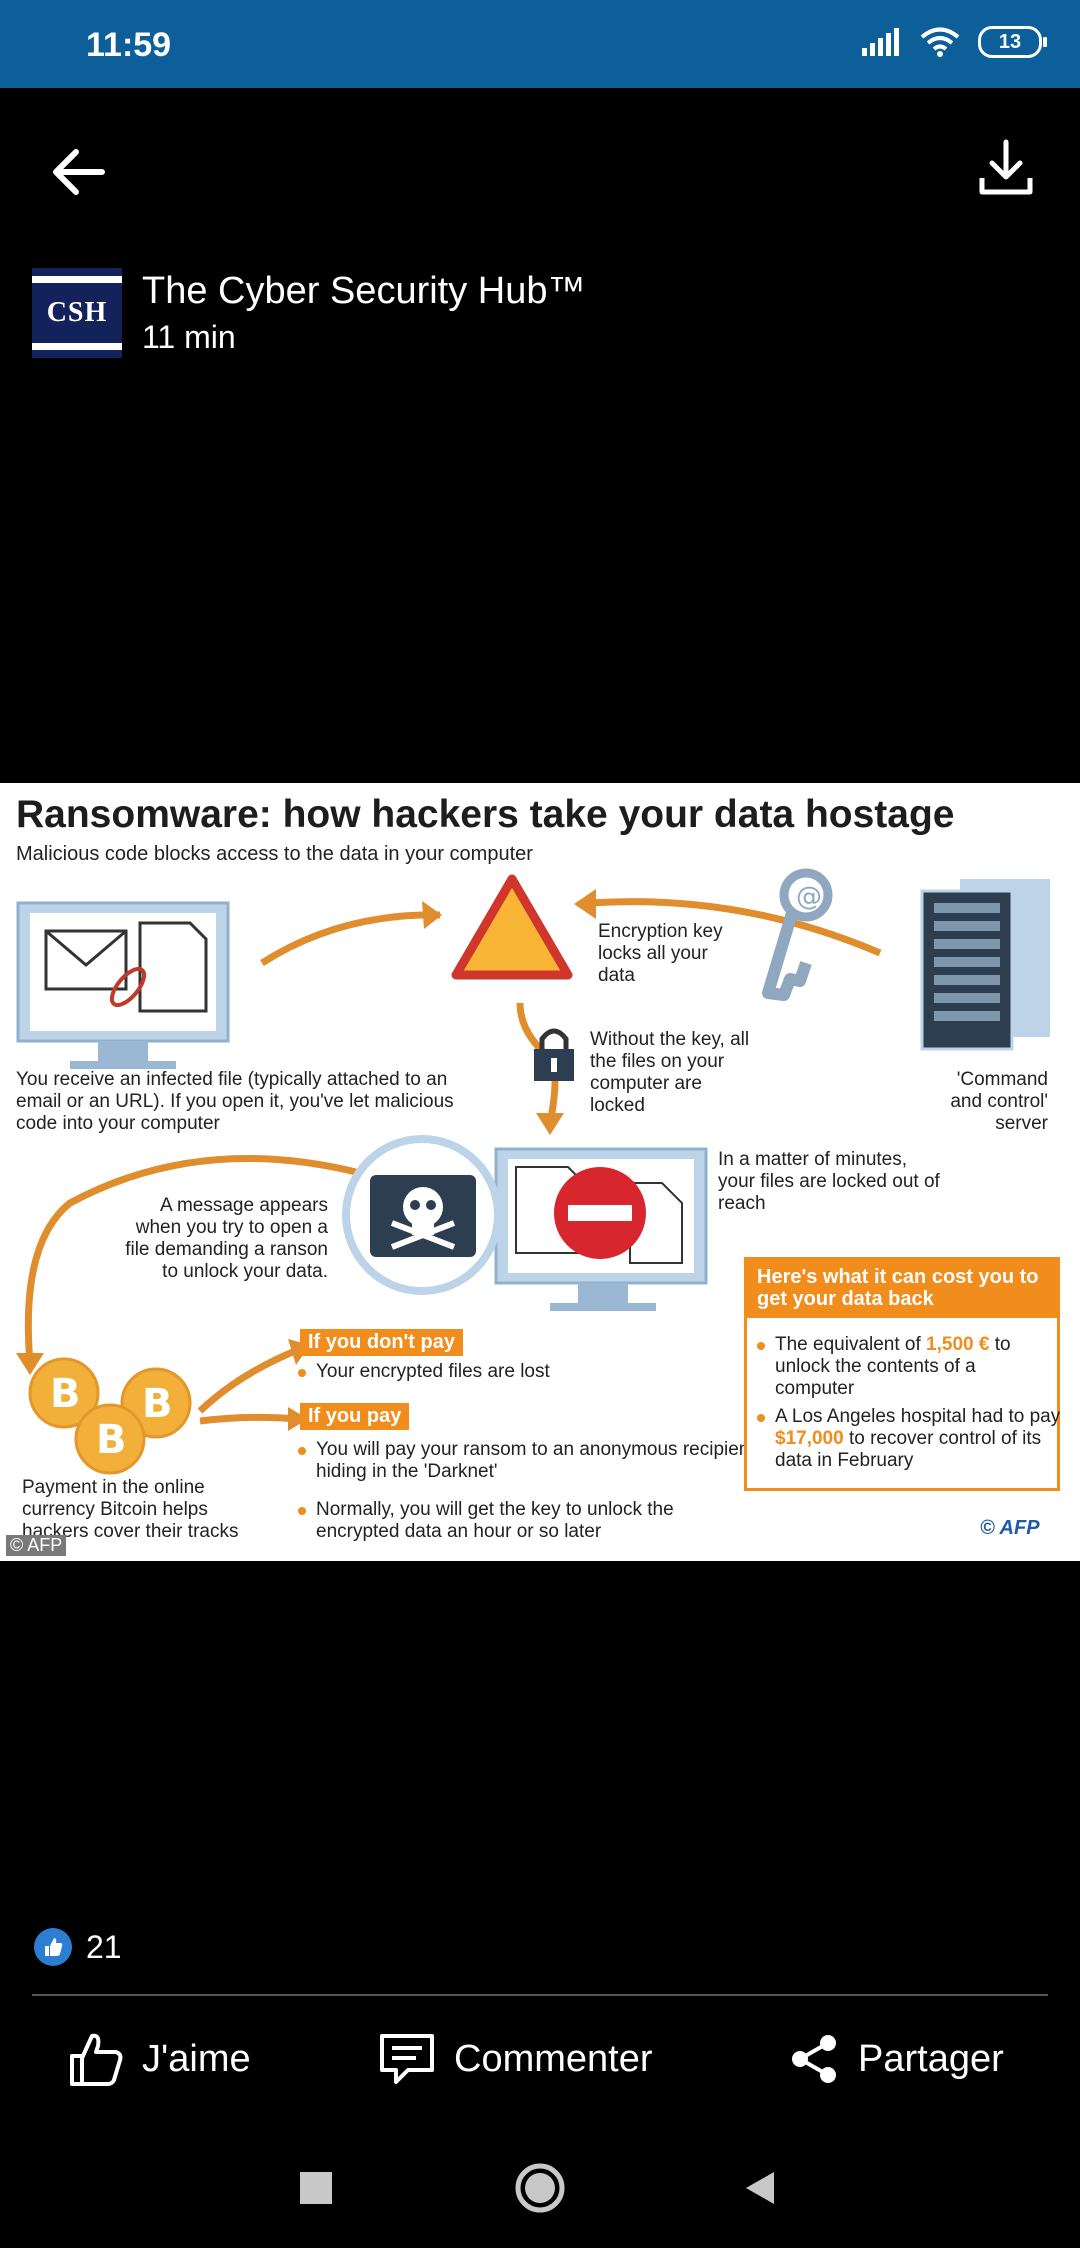  What do you see at coordinates (355, 1416) in the screenshot?
I see `if-pay-label: If you pay` at bounding box center [355, 1416].